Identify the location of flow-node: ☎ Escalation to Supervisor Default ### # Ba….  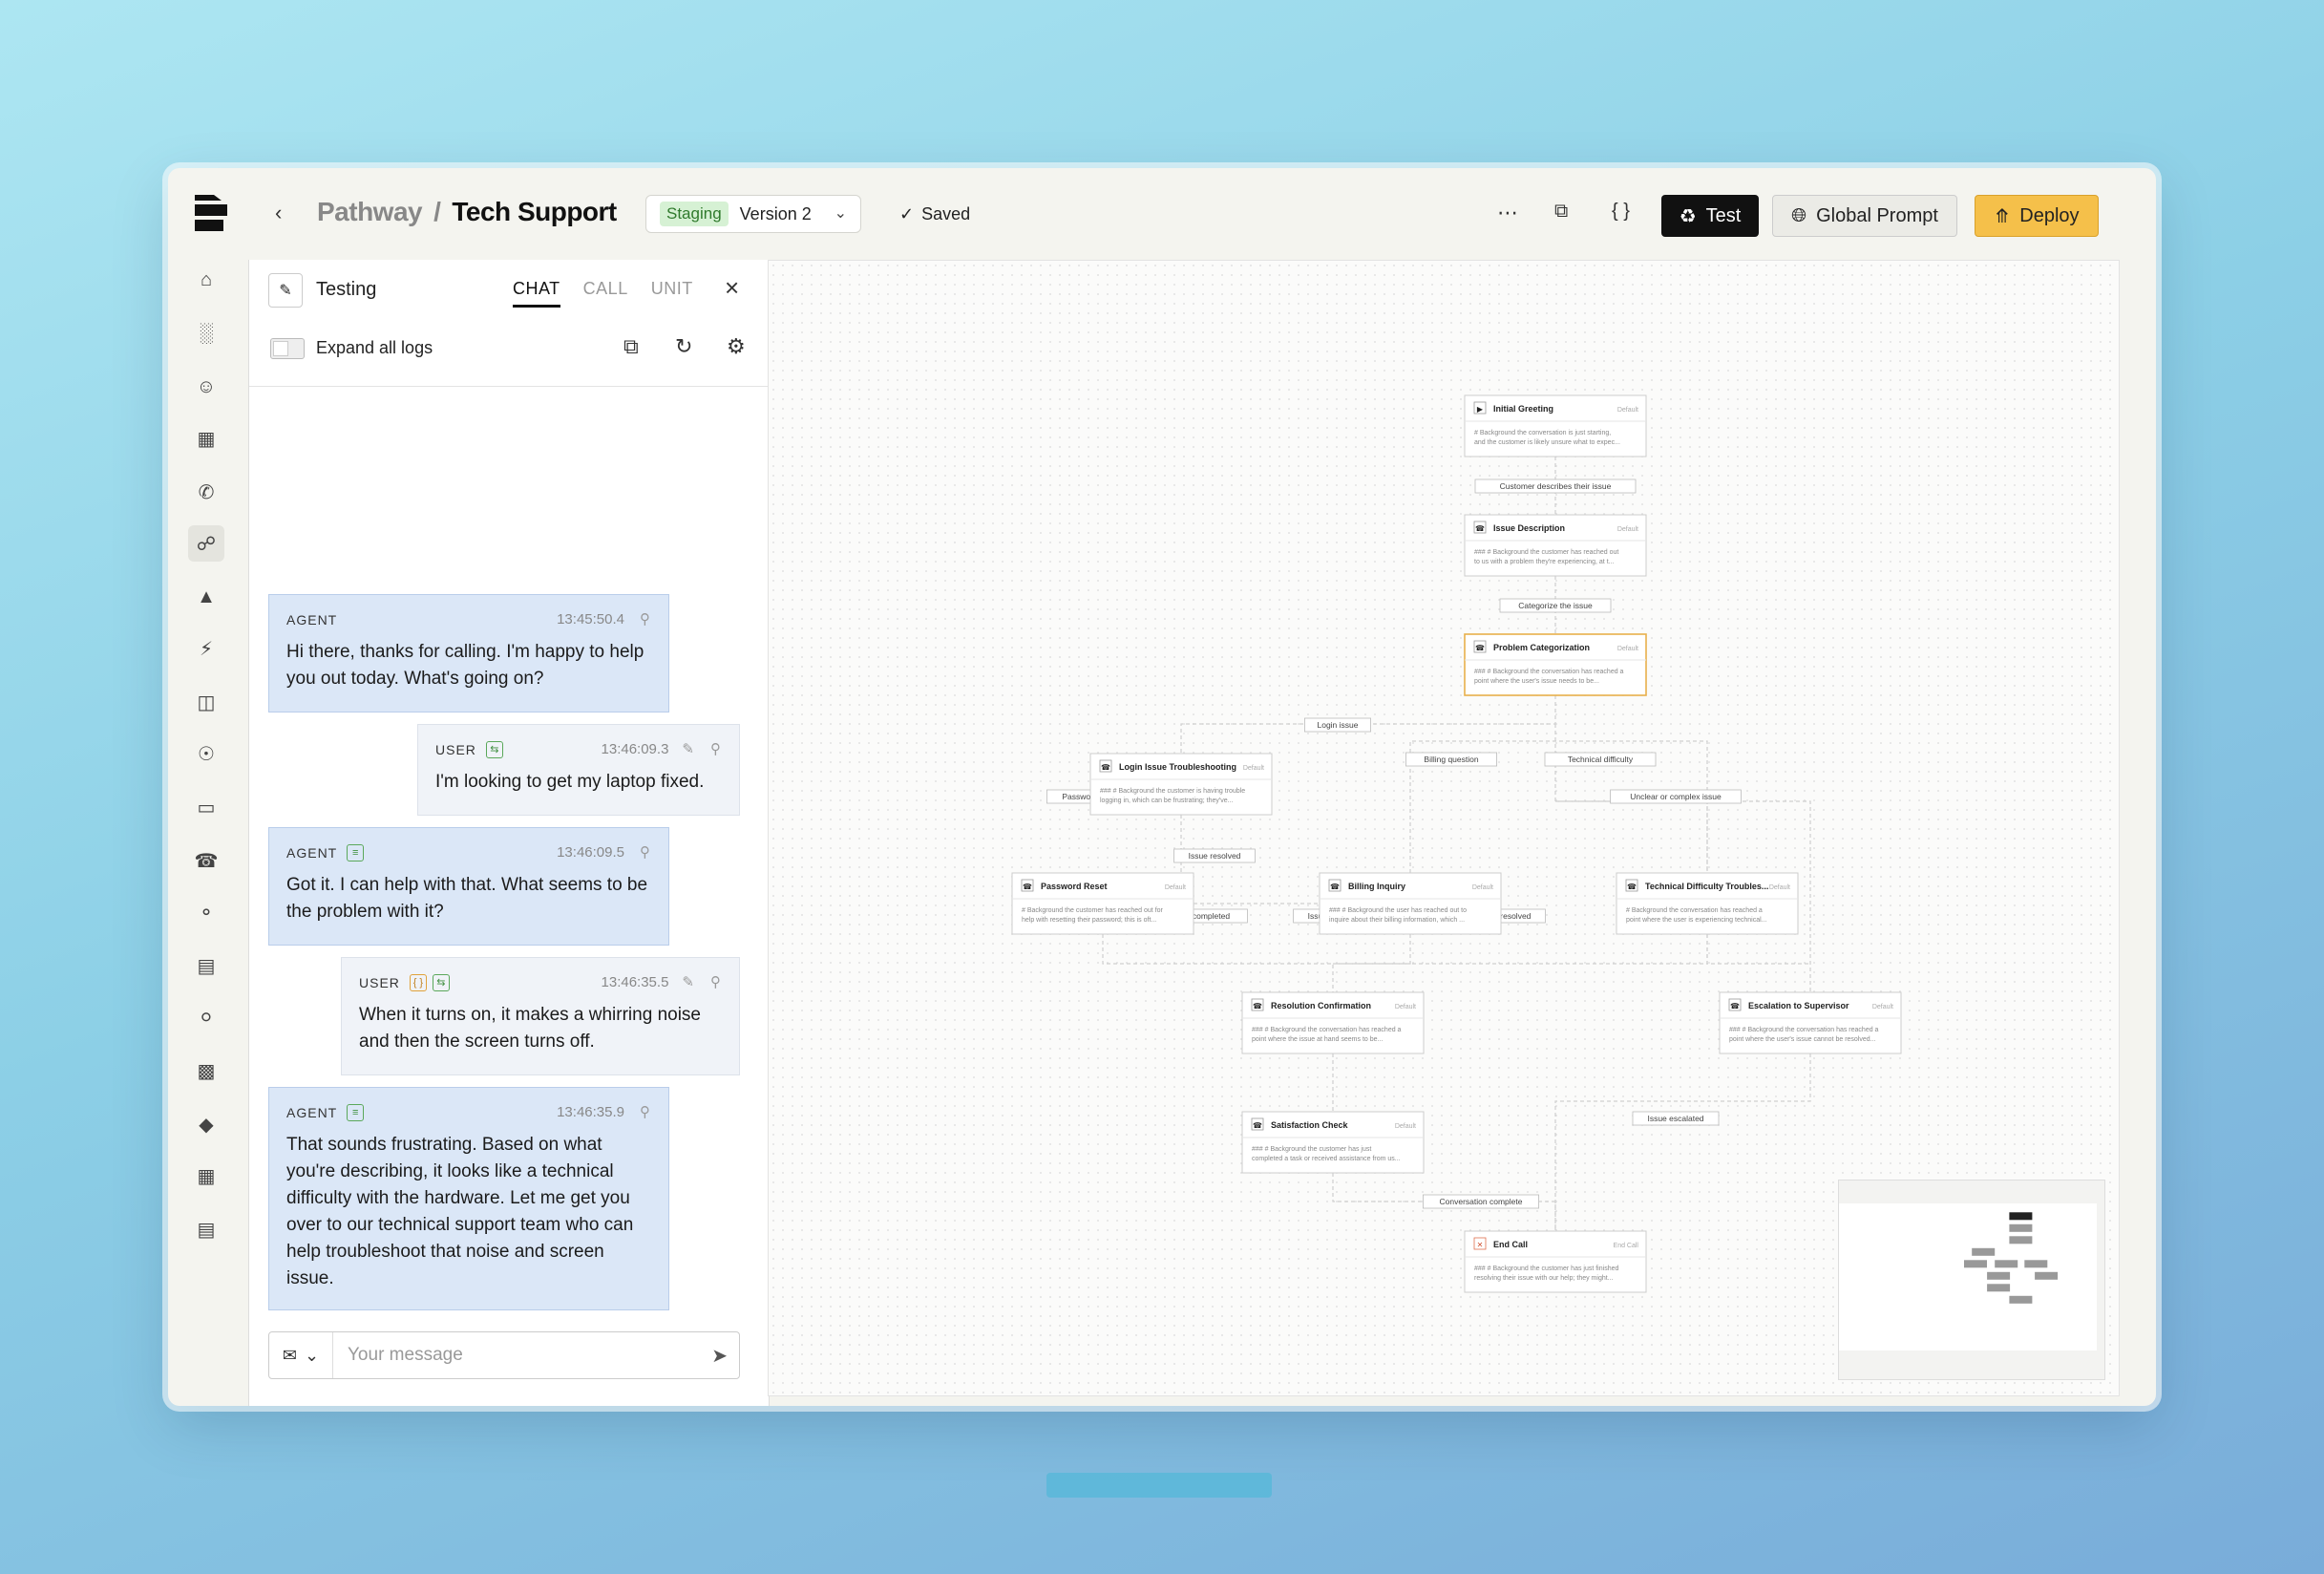
(1810, 1022).